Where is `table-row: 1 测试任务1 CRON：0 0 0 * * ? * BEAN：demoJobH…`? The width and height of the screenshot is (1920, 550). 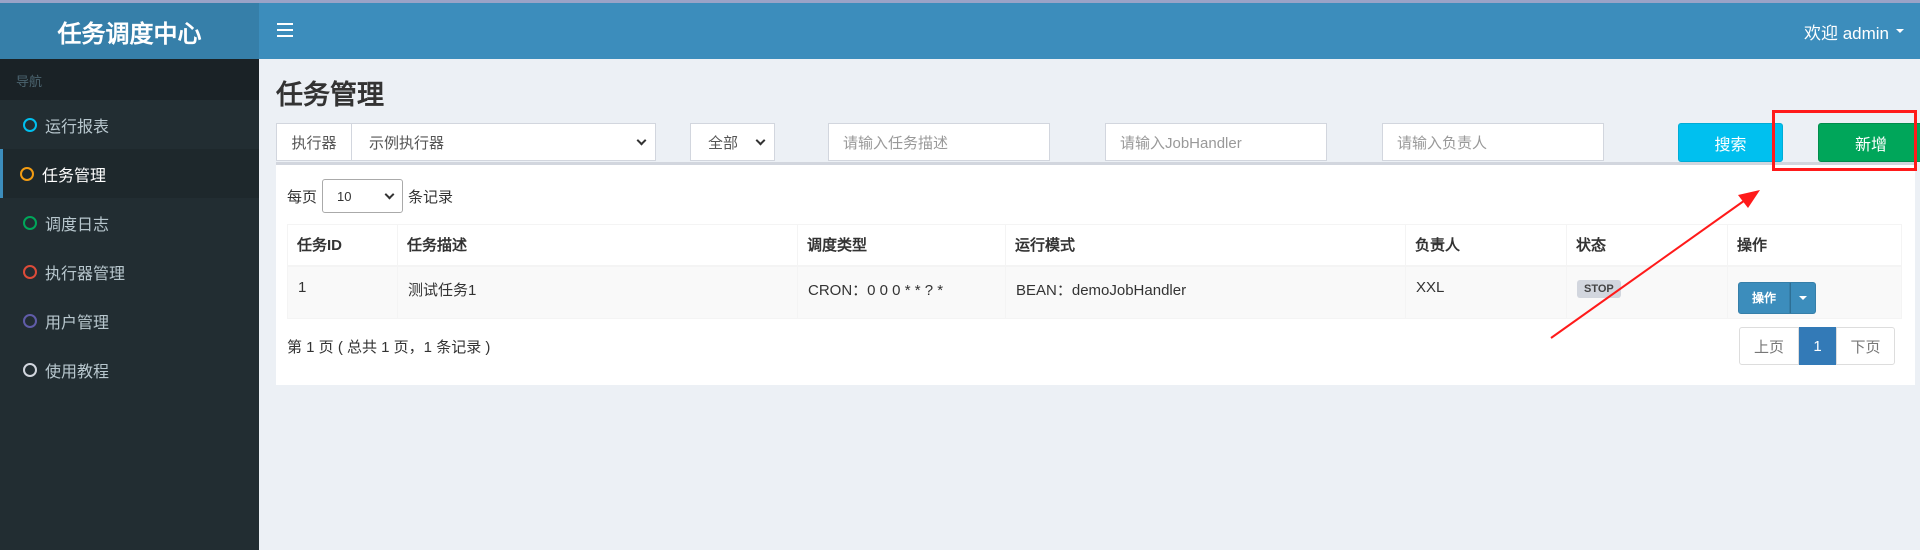 table-row: 1 测试任务1 CRON：0 0 0 * * ? * BEAN：demoJobH… is located at coordinates (1094, 292).